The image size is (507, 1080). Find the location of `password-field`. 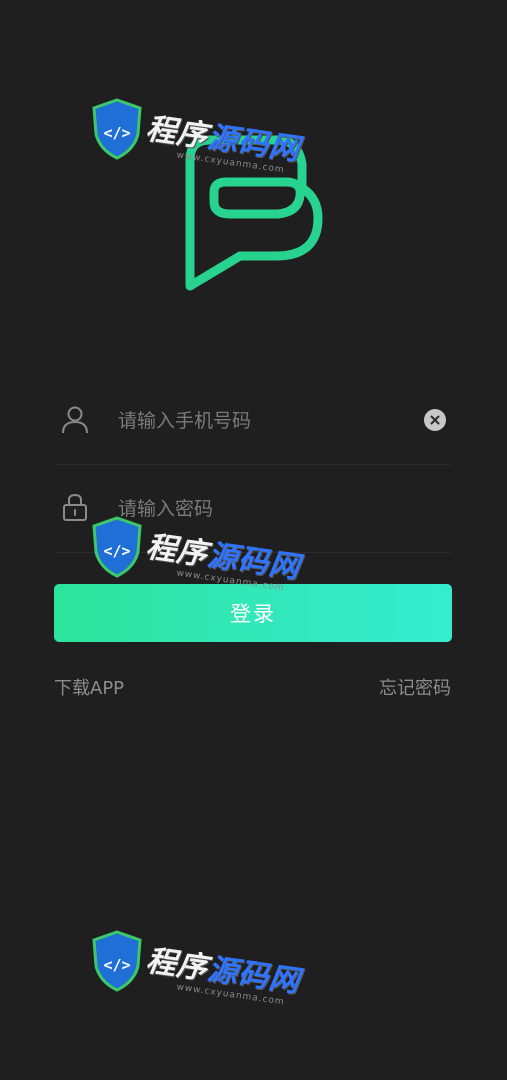

password-field is located at coordinates (252, 508).